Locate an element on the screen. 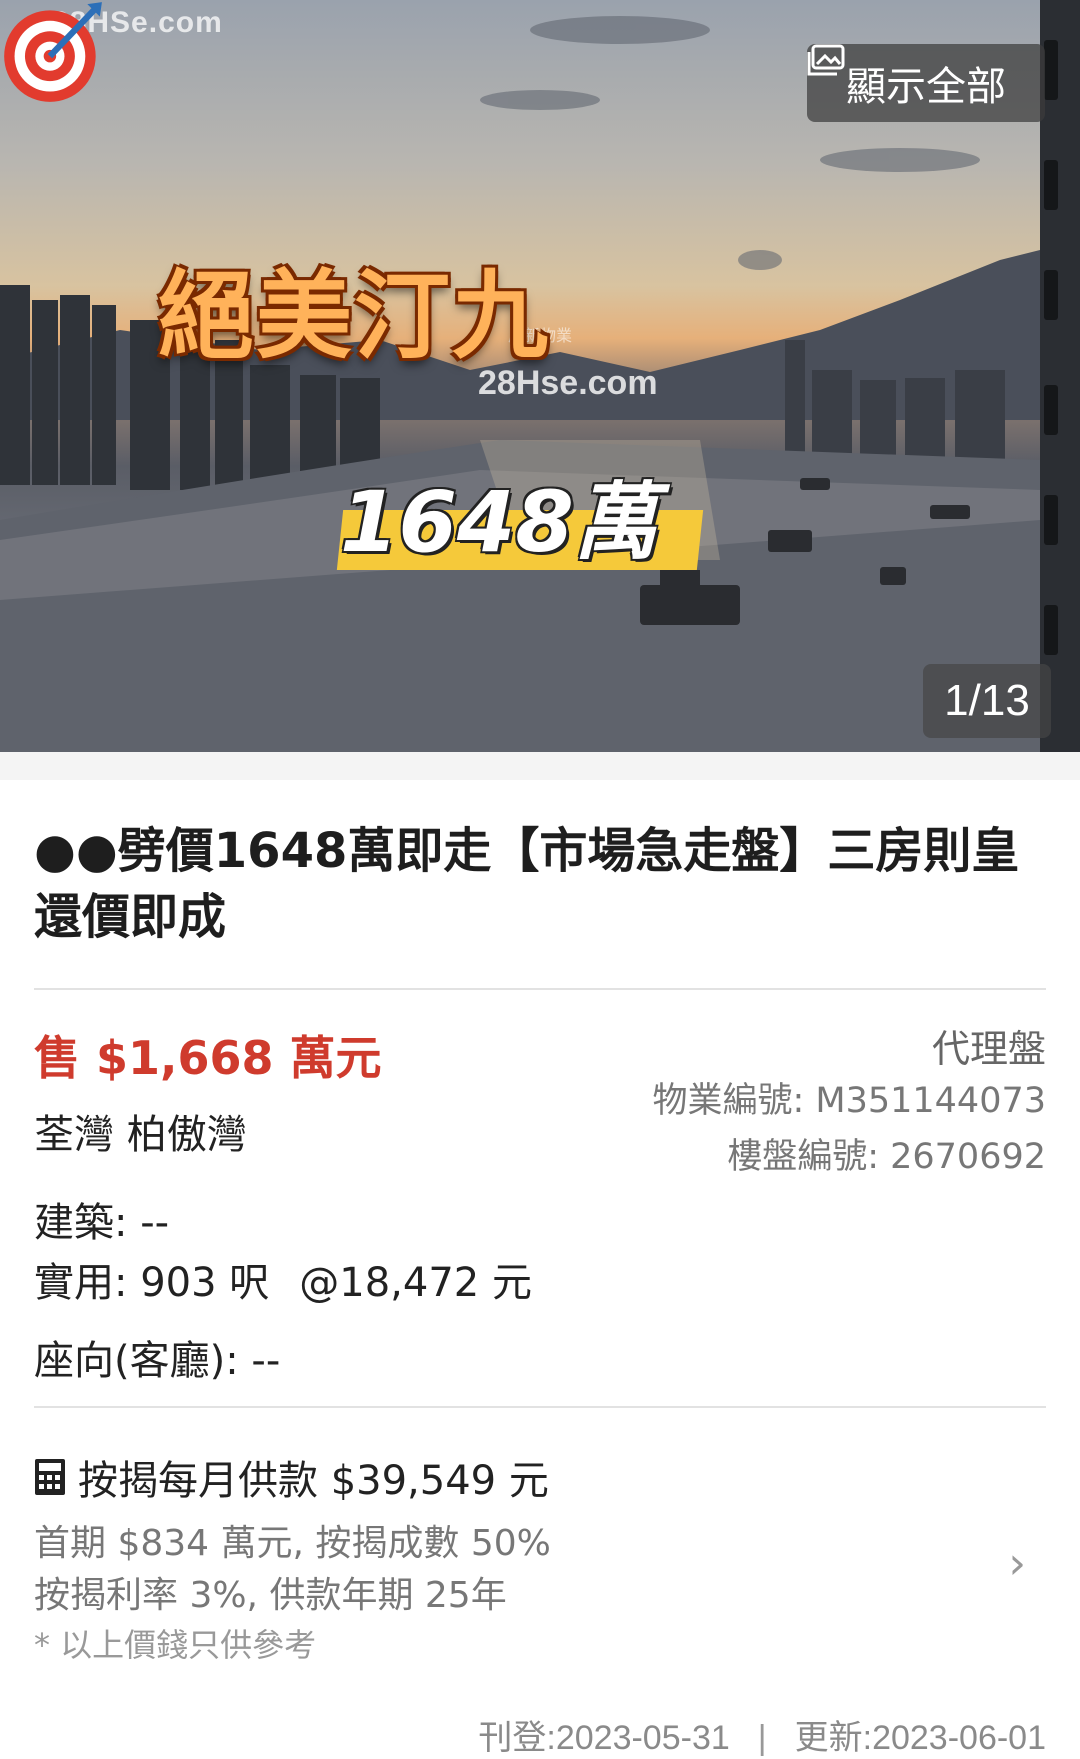 The image size is (1080, 1759). gallery-icon is located at coordinates (826, 60).